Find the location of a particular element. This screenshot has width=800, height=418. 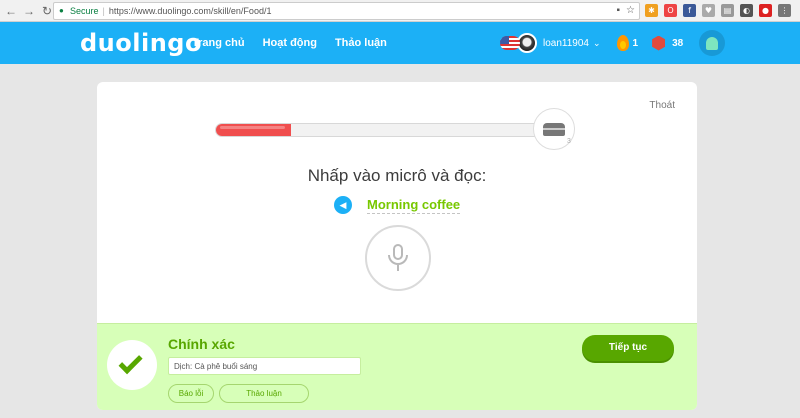

secure-label: Secure is located at coordinates (84, 11).